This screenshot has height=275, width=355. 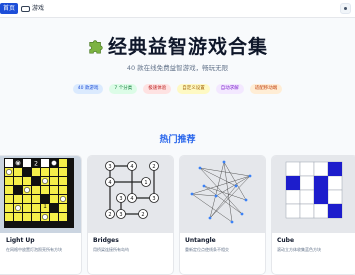 I want to click on game-card-title: Cube, so click(x=286, y=240).